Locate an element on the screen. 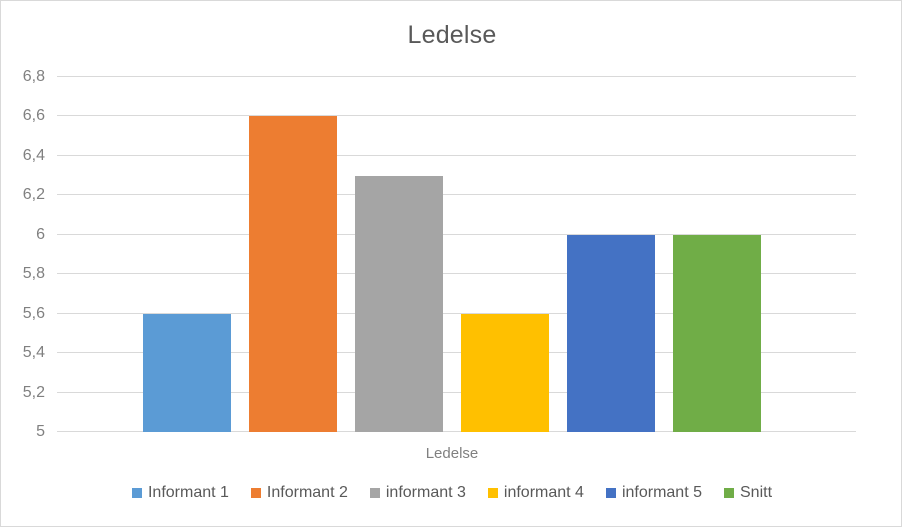  legend-item-label: informant 5 is located at coordinates (661, 492).